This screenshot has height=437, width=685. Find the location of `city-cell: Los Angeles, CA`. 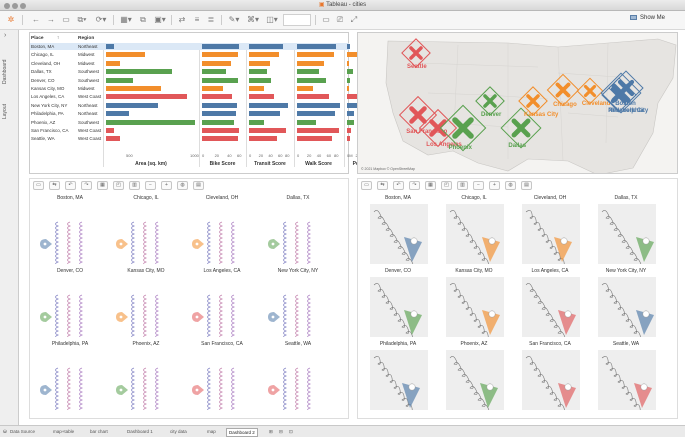

city-cell: Los Angeles, CA is located at coordinates (550, 303).